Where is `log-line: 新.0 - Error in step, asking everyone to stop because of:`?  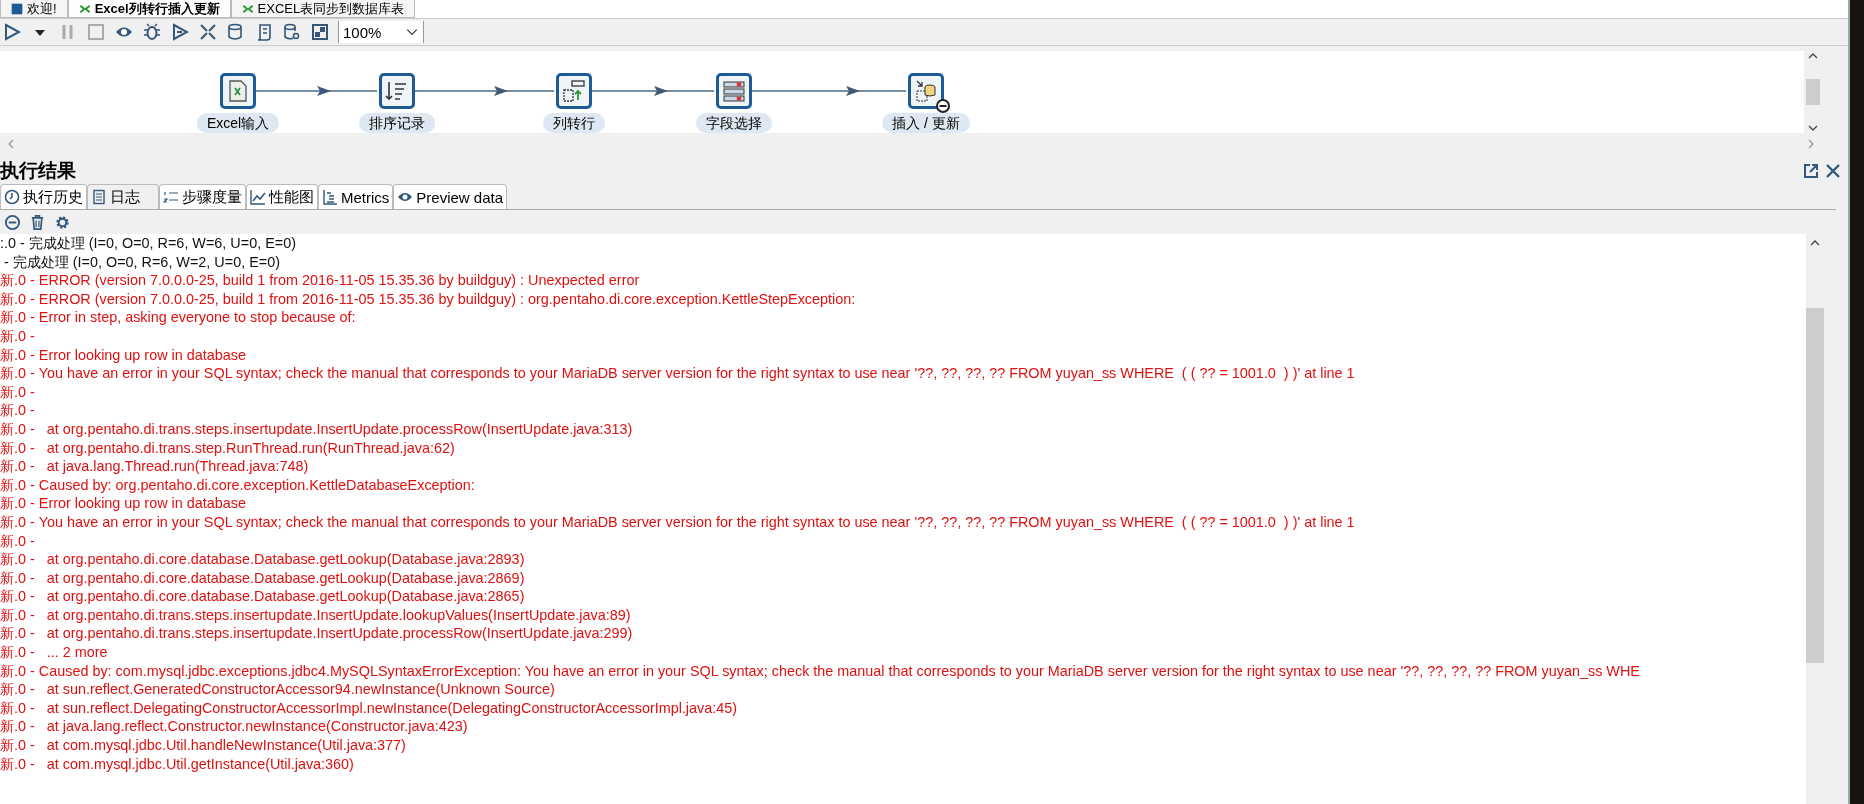 log-line: 新.0 - Error in step, asking everyone to stop because of: is located at coordinates (178, 317).